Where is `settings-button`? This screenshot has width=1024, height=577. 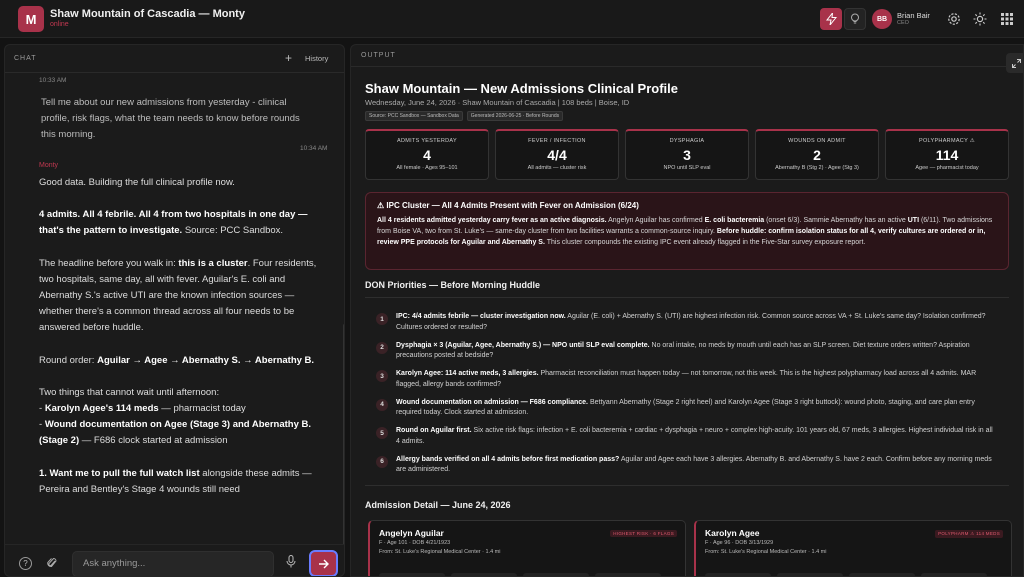 settings-button is located at coordinates (954, 19).